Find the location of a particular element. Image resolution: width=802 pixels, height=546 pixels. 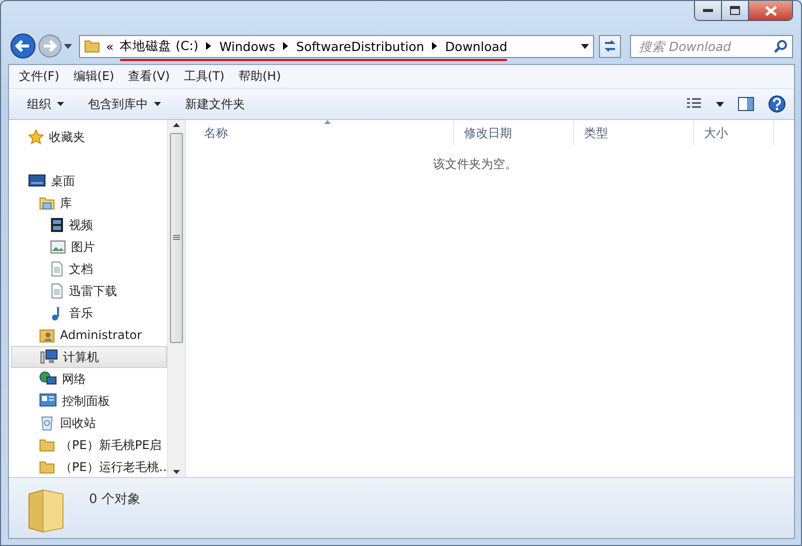

minimize-button is located at coordinates (708, 10).